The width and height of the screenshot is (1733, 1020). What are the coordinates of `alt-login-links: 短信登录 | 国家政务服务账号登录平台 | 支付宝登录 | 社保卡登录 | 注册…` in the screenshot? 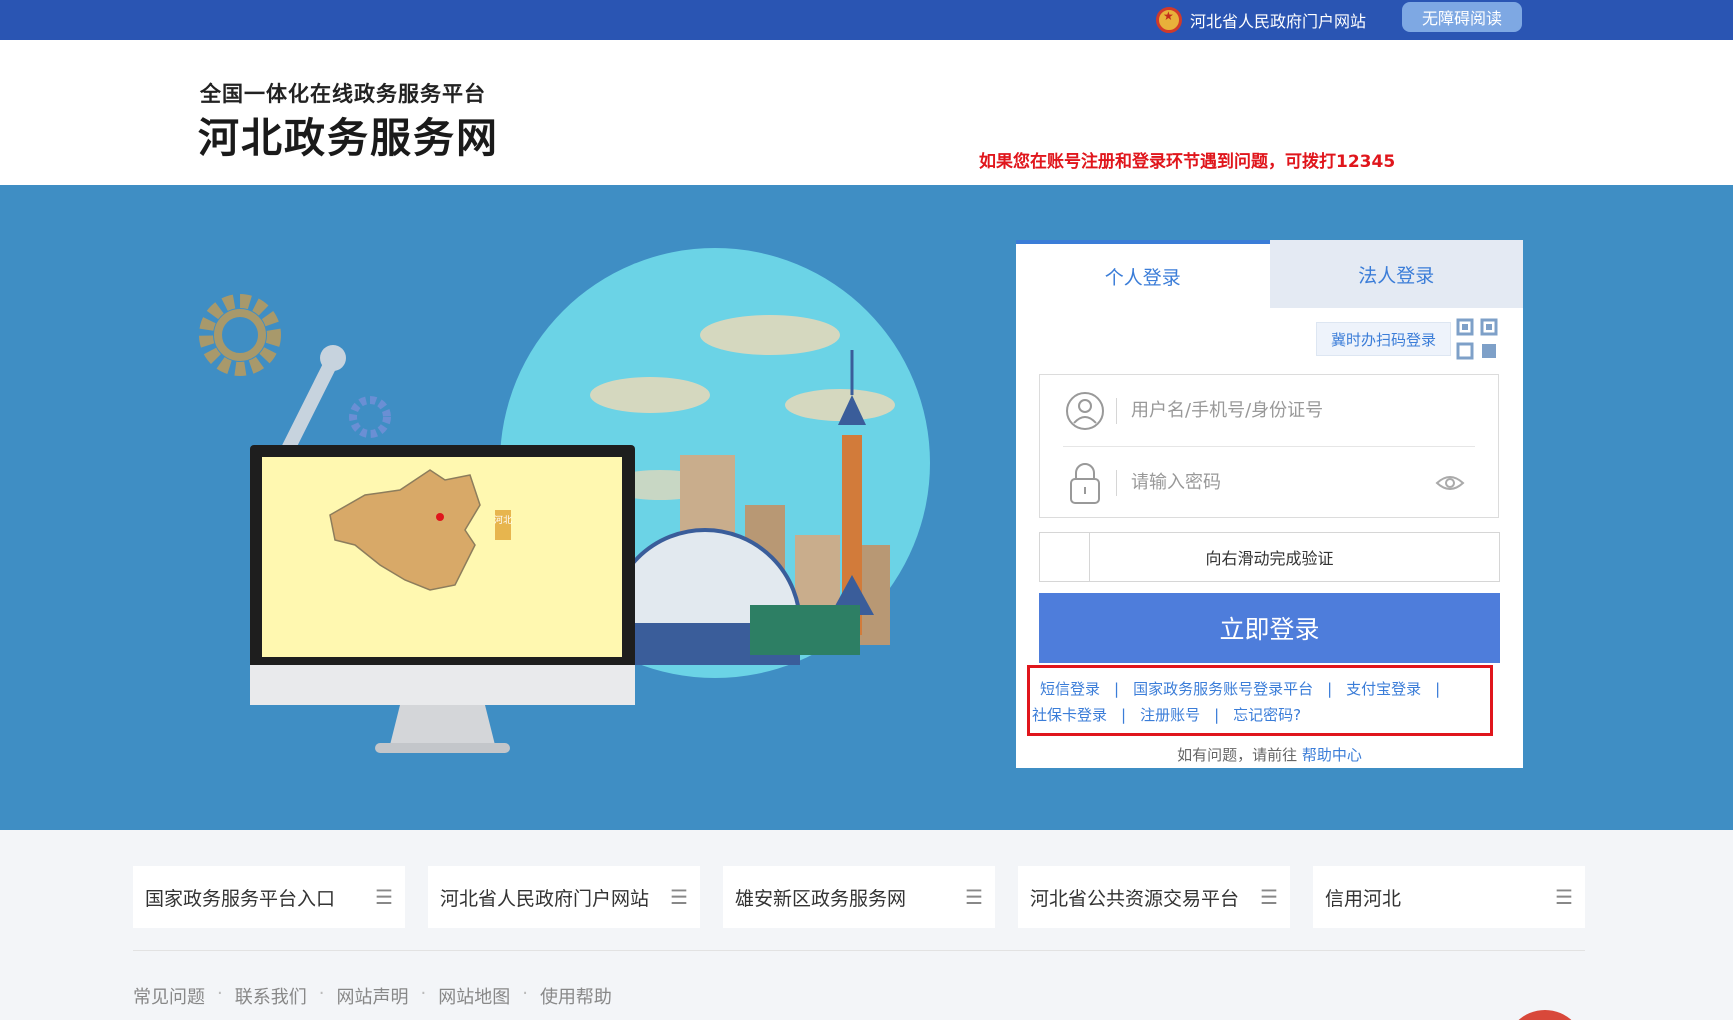 It's located at (1260, 700).